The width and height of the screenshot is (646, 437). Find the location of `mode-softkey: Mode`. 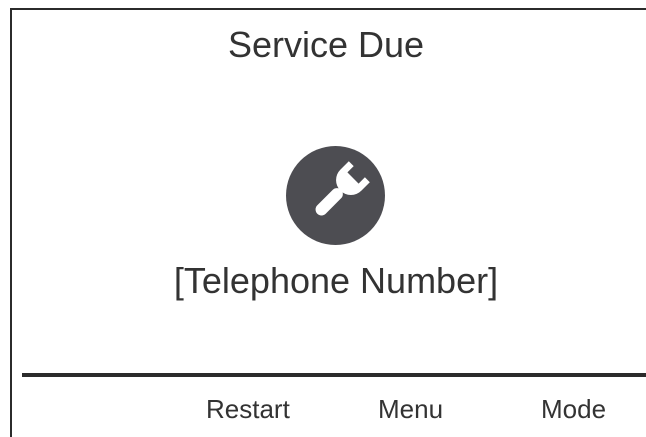

mode-softkey: Mode is located at coordinates (573, 409).